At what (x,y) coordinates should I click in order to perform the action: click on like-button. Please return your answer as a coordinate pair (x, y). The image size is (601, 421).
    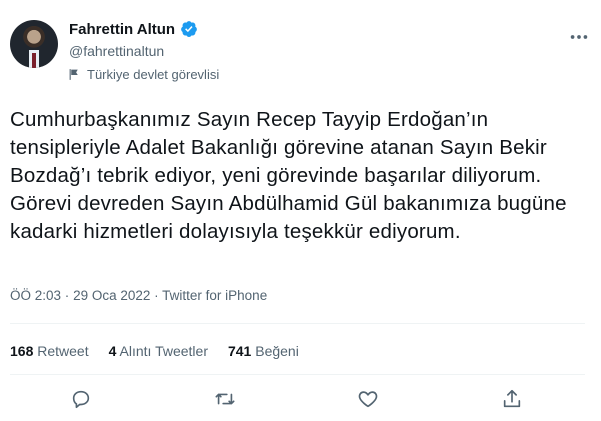
    Looking at the image, I should click on (369, 400).